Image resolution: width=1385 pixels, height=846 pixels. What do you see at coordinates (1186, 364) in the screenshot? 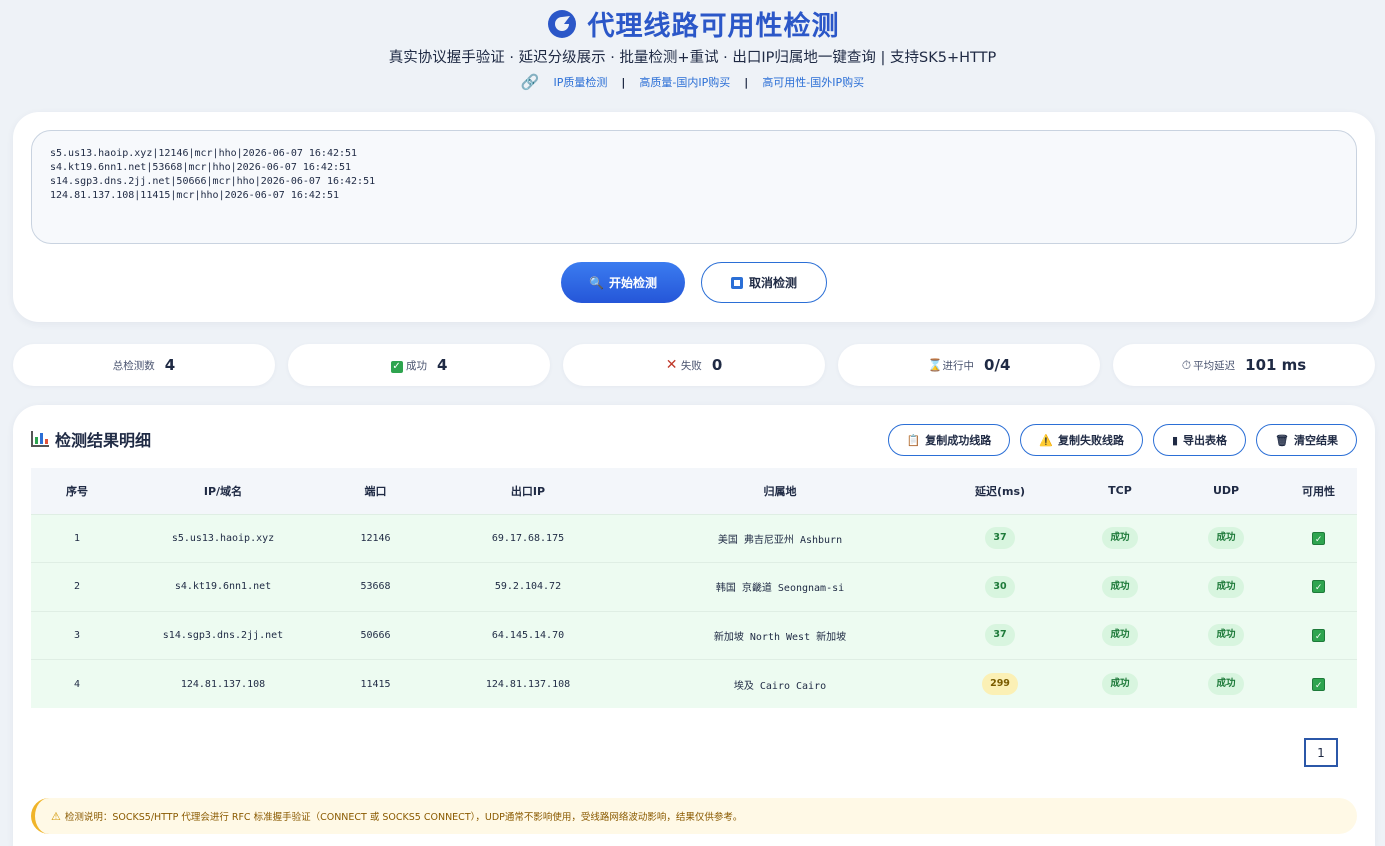
I see `stopwatch-icon: ⏱` at bounding box center [1186, 364].